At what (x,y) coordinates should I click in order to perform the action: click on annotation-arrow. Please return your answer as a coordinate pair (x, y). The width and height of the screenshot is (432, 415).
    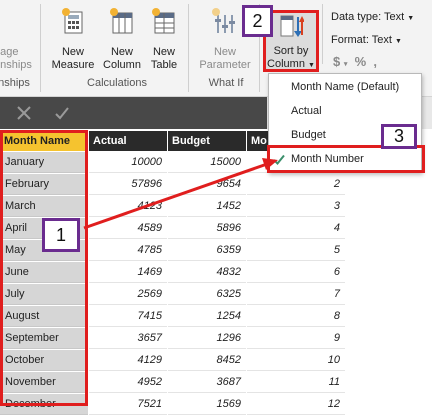
    Looking at the image, I should click on (180, 194).